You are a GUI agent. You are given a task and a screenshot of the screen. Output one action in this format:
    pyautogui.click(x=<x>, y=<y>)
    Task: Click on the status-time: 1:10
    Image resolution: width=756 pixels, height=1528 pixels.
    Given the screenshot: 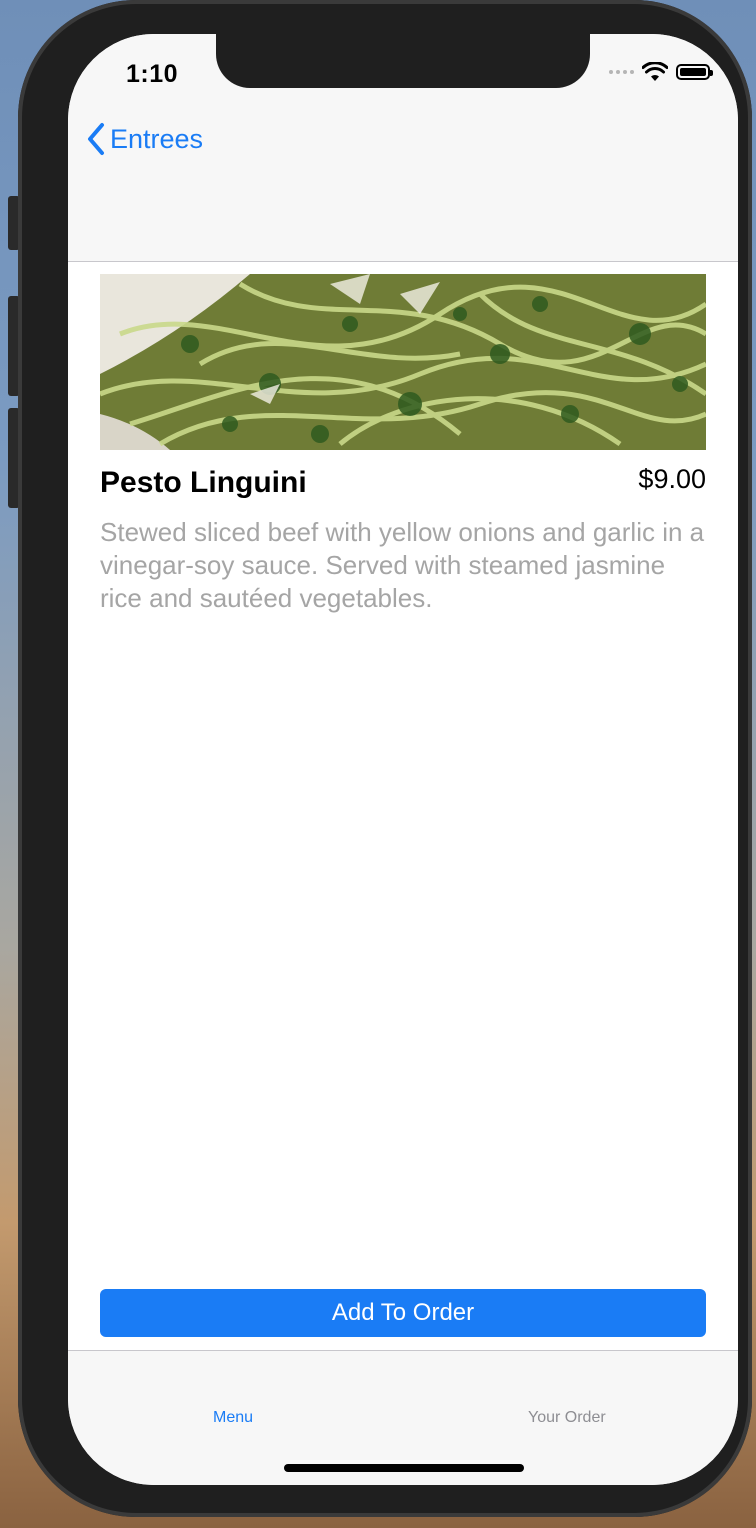 What is the action you would take?
    pyautogui.click(x=152, y=74)
    